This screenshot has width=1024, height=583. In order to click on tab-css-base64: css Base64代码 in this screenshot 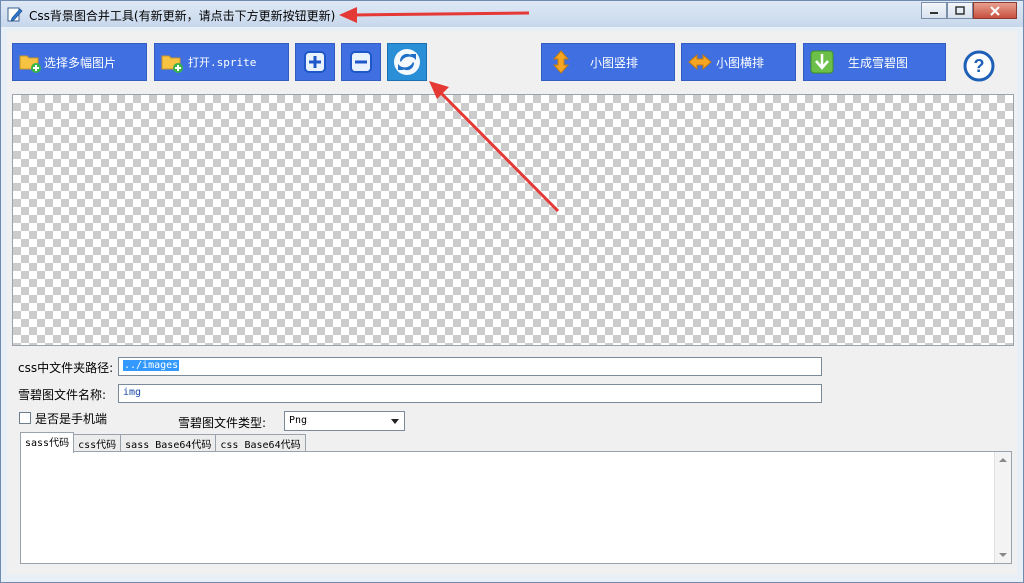, I will do `click(260, 443)`.